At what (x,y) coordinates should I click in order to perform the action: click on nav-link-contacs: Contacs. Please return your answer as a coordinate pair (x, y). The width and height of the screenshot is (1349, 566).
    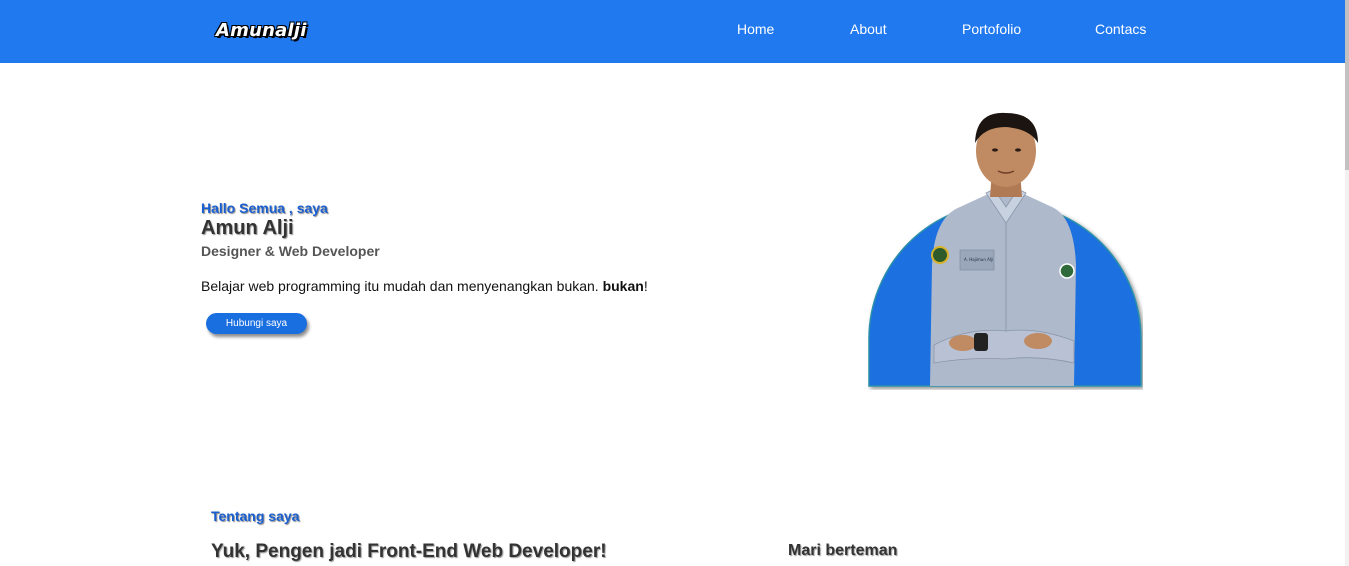
    Looking at the image, I should click on (1120, 29).